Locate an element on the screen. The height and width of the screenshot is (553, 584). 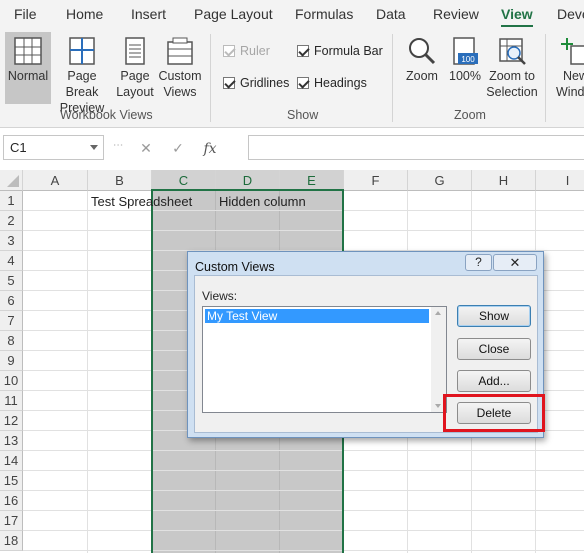
views-label: Views: is located at coordinates (220, 296).